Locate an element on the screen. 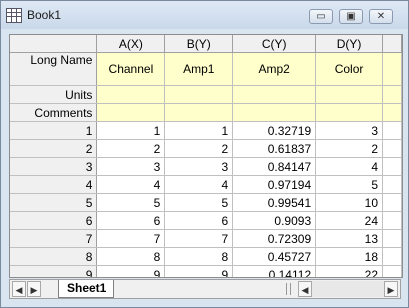 This screenshot has height=308, width=409. data-cell: 0.14112 is located at coordinates (274, 271).